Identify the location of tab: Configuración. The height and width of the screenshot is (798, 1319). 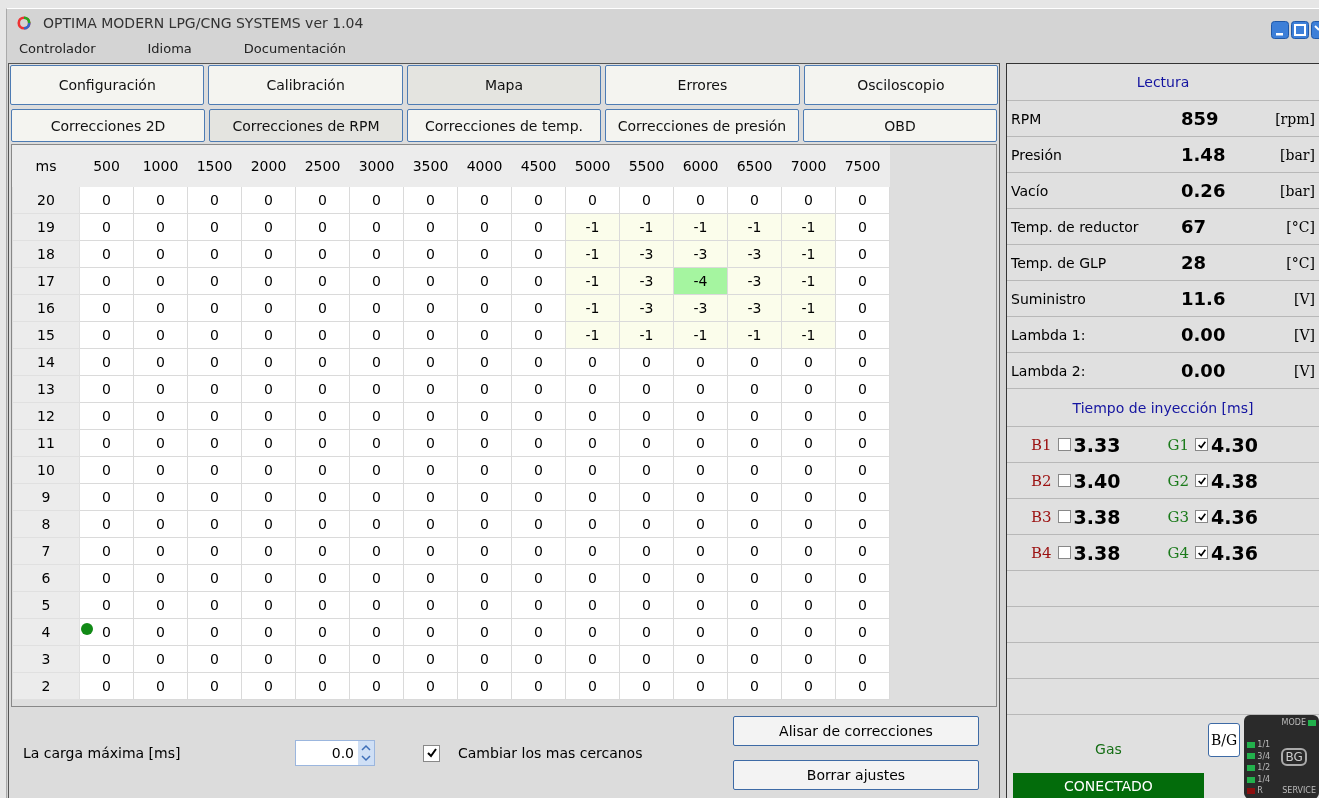
(107, 85).